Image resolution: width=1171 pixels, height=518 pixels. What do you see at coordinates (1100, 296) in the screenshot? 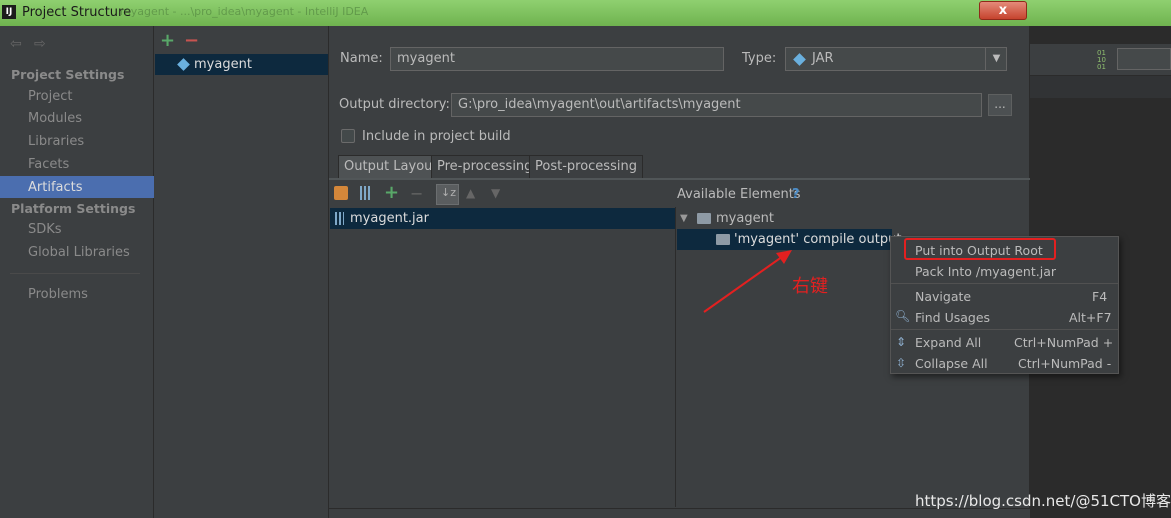
I see `navigate-shortcut: F4` at bounding box center [1100, 296].